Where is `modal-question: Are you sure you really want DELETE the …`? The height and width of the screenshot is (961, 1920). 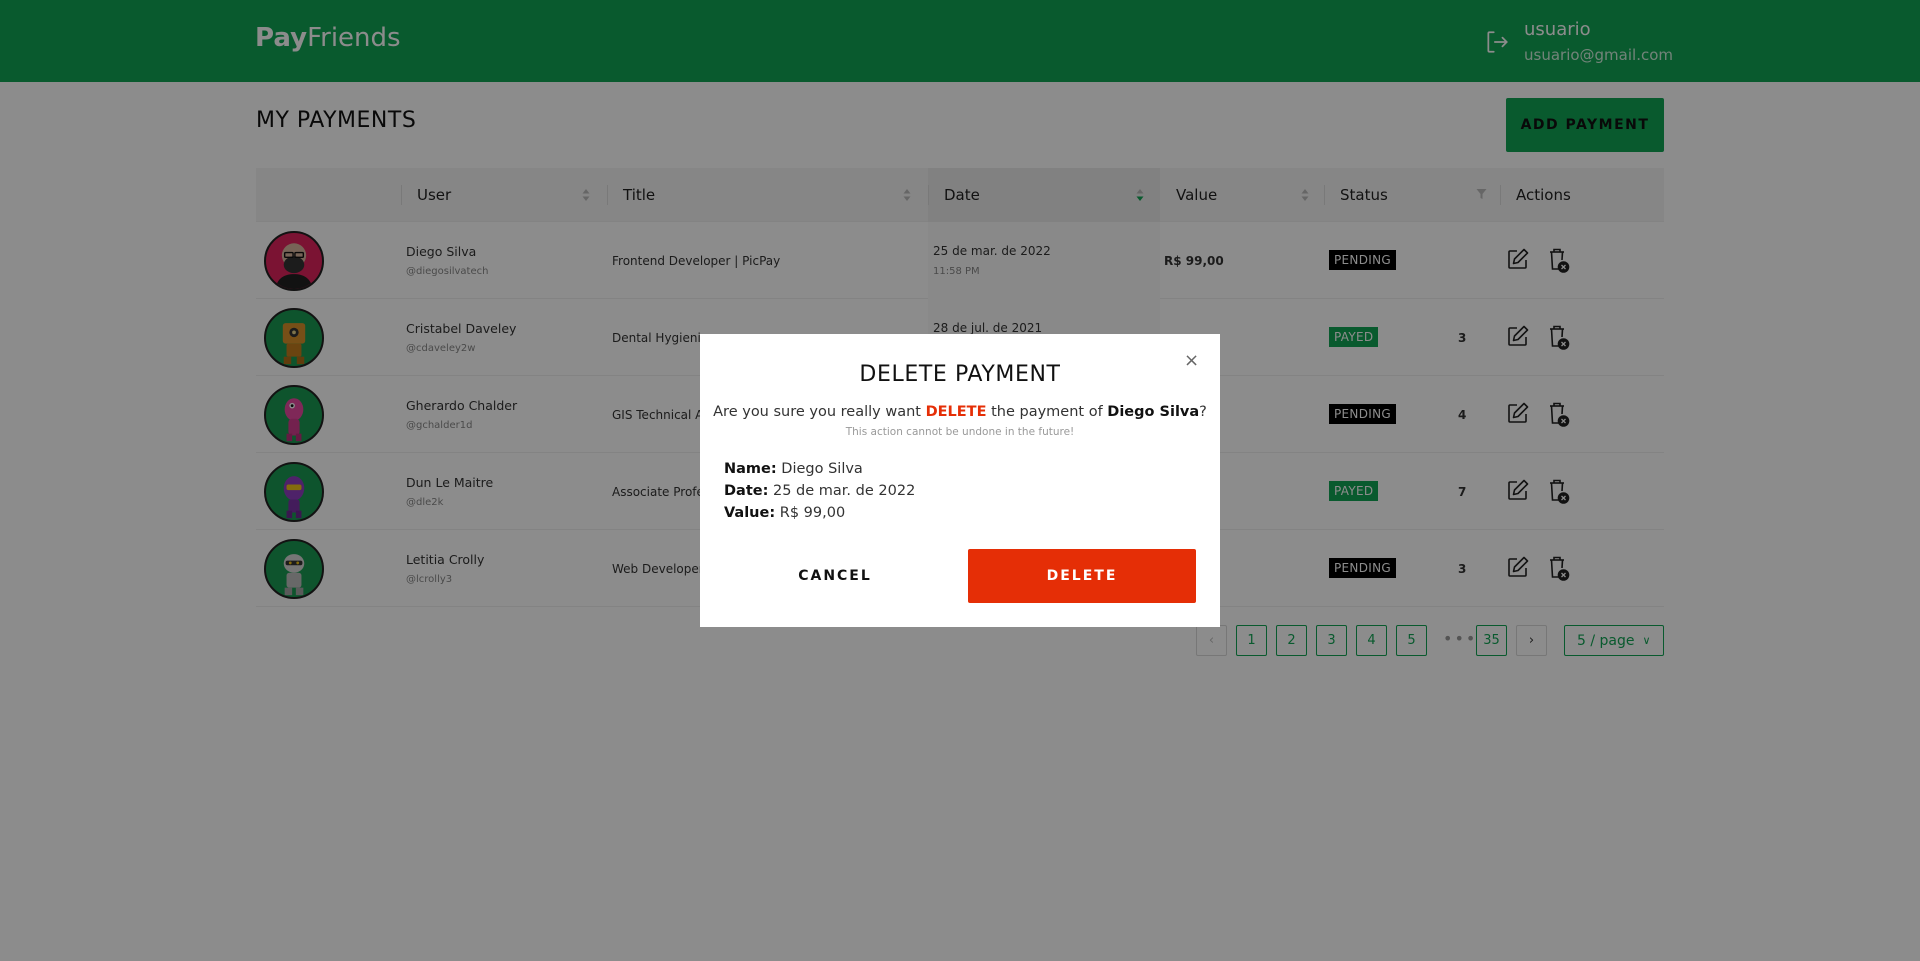 modal-question: Are you sure you really want DELETE the … is located at coordinates (960, 412).